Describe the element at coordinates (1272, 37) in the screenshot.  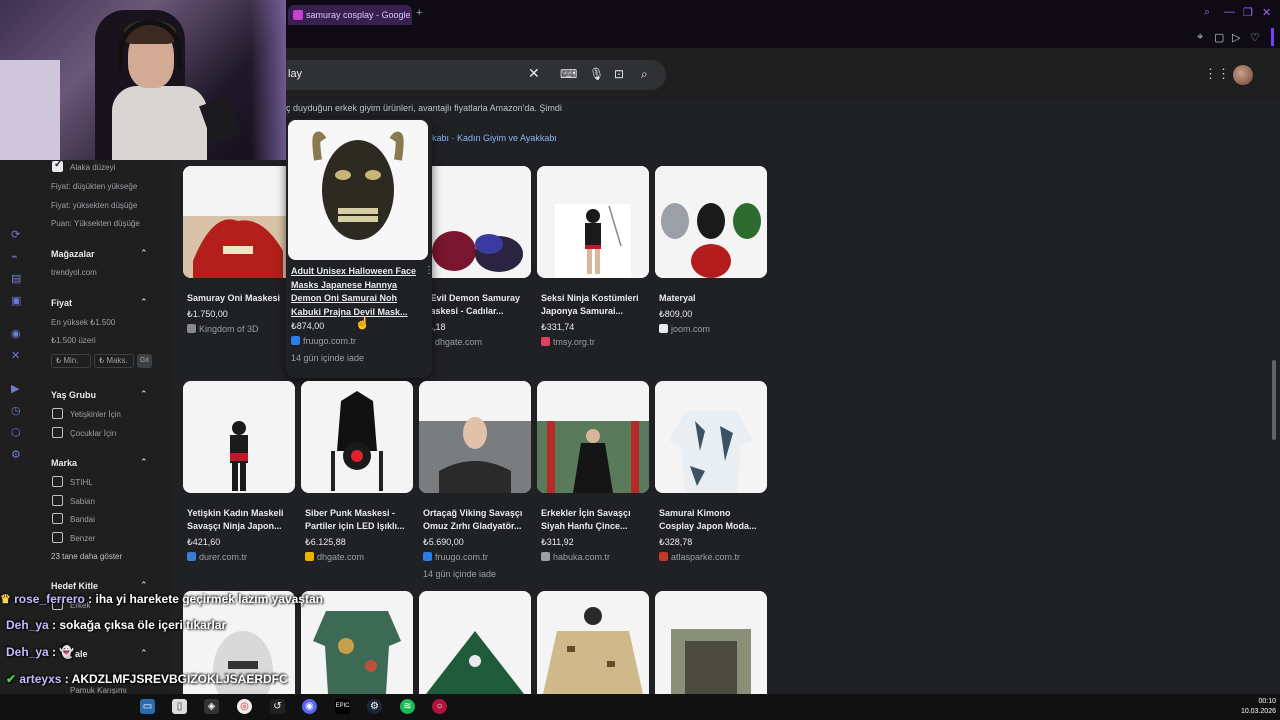
I see `accent-bar` at that location.